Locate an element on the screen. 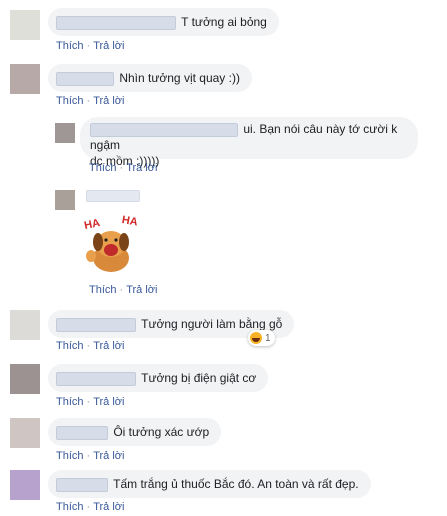  comment-bubble: Ôi tưởng xác ướp is located at coordinates (135, 432).